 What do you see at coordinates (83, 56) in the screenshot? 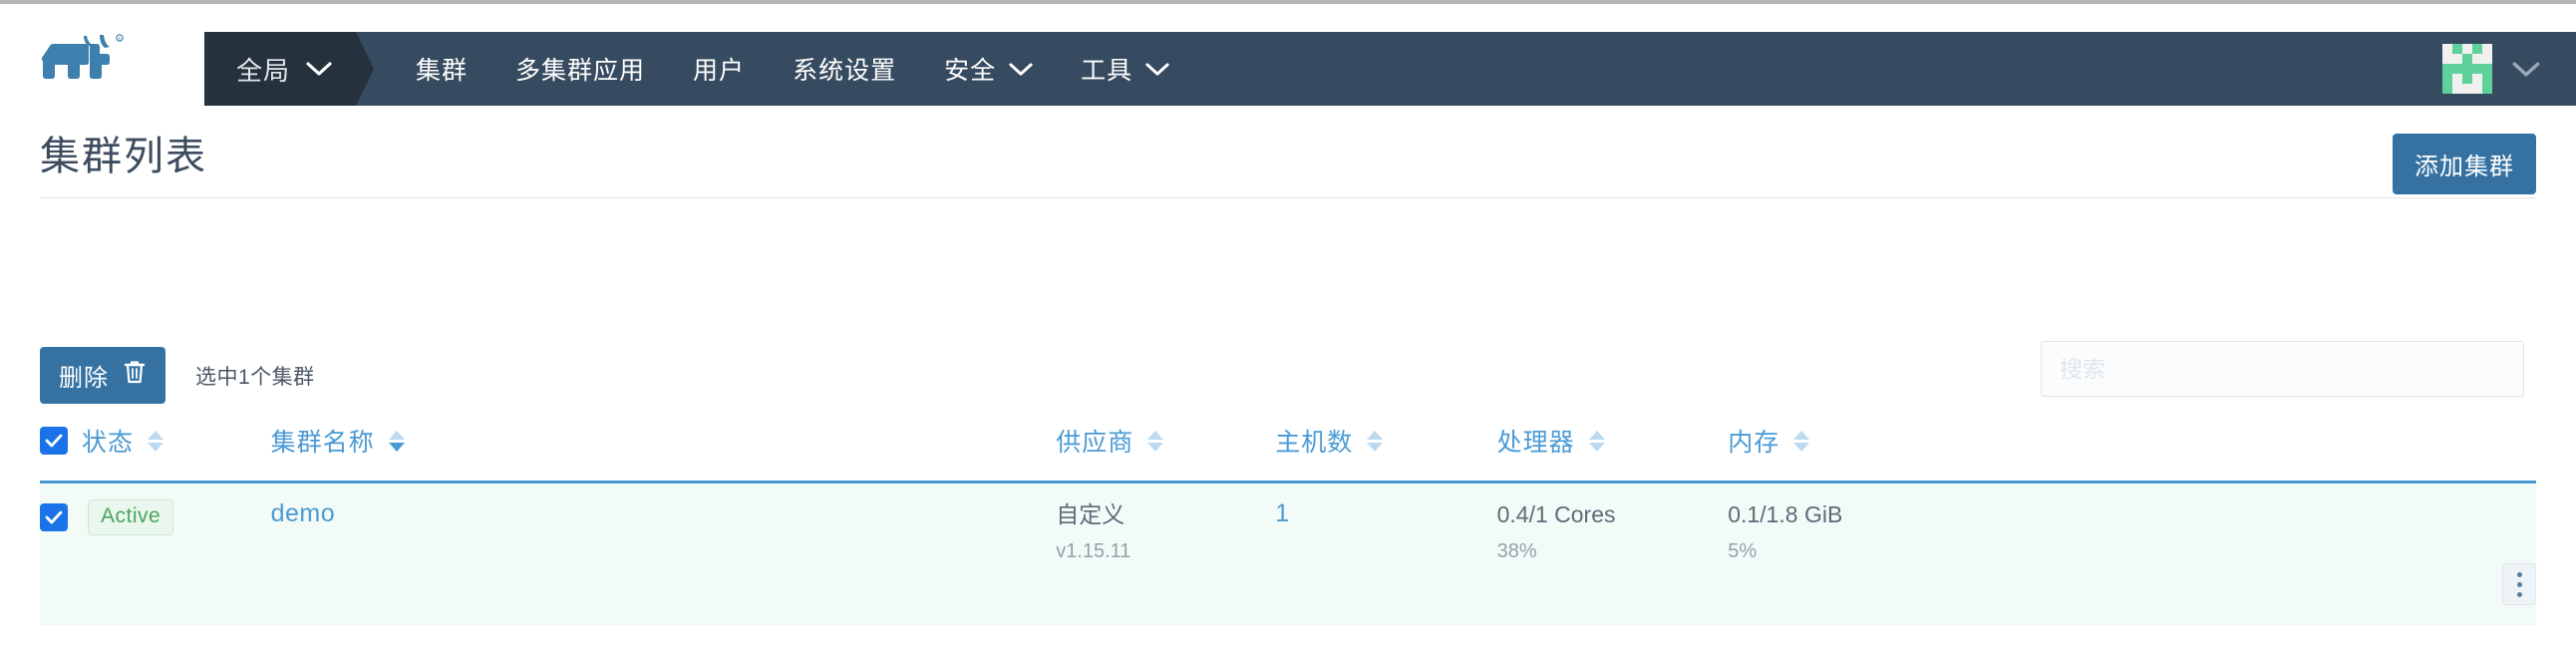
I see `rancher-logo: R` at bounding box center [83, 56].